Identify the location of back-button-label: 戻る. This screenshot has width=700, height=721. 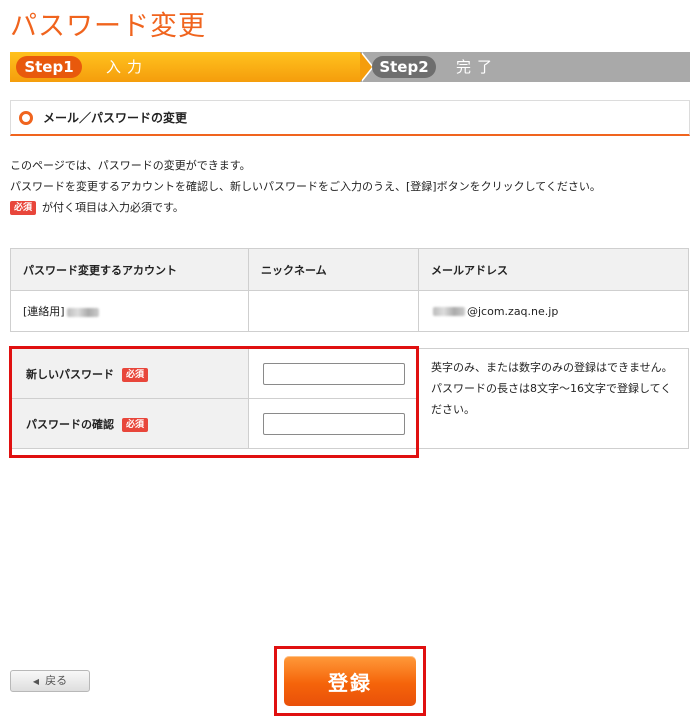
(56, 680).